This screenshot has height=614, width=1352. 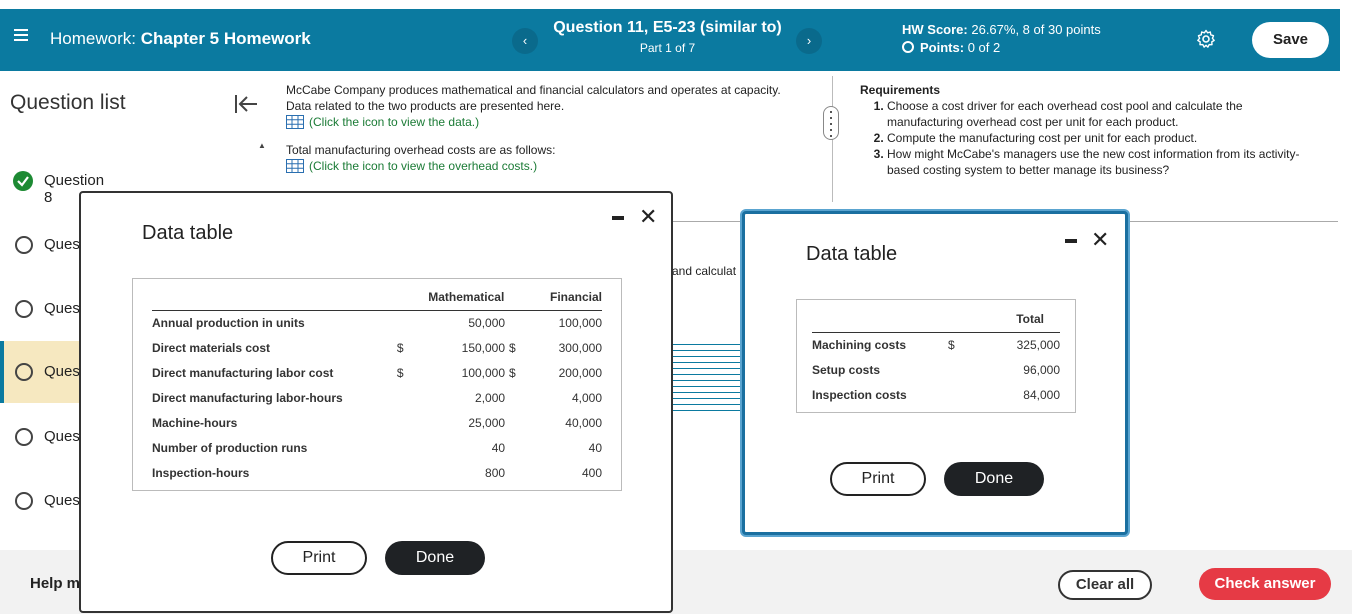 I want to click on top-gap, so click(x=676, y=4).